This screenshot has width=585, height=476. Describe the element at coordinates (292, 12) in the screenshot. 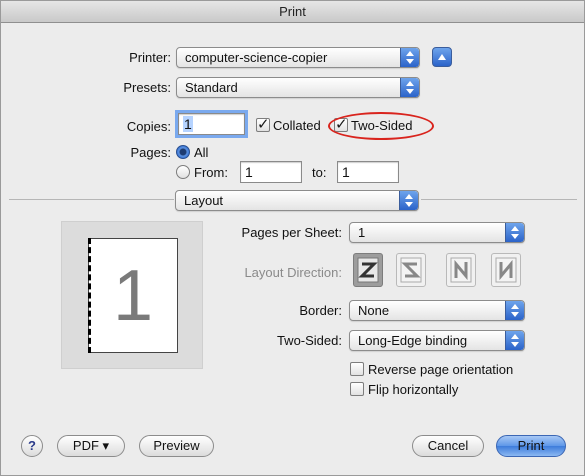

I see `window-title: Print` at that location.